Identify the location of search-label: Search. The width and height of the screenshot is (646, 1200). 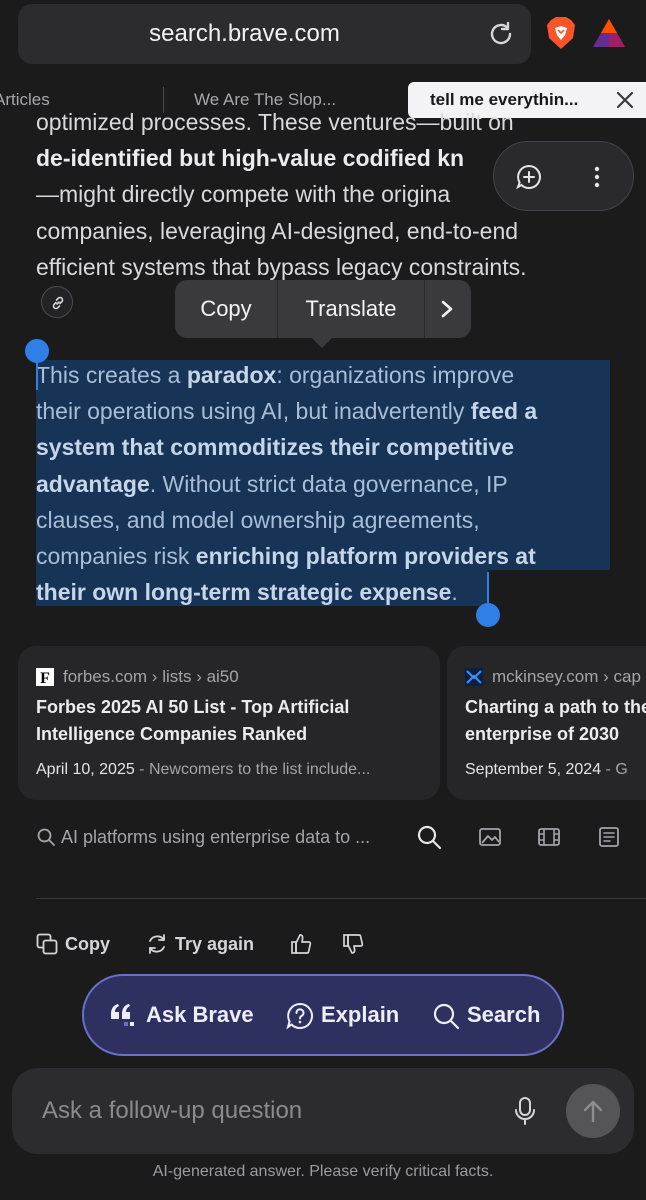
(504, 1014).